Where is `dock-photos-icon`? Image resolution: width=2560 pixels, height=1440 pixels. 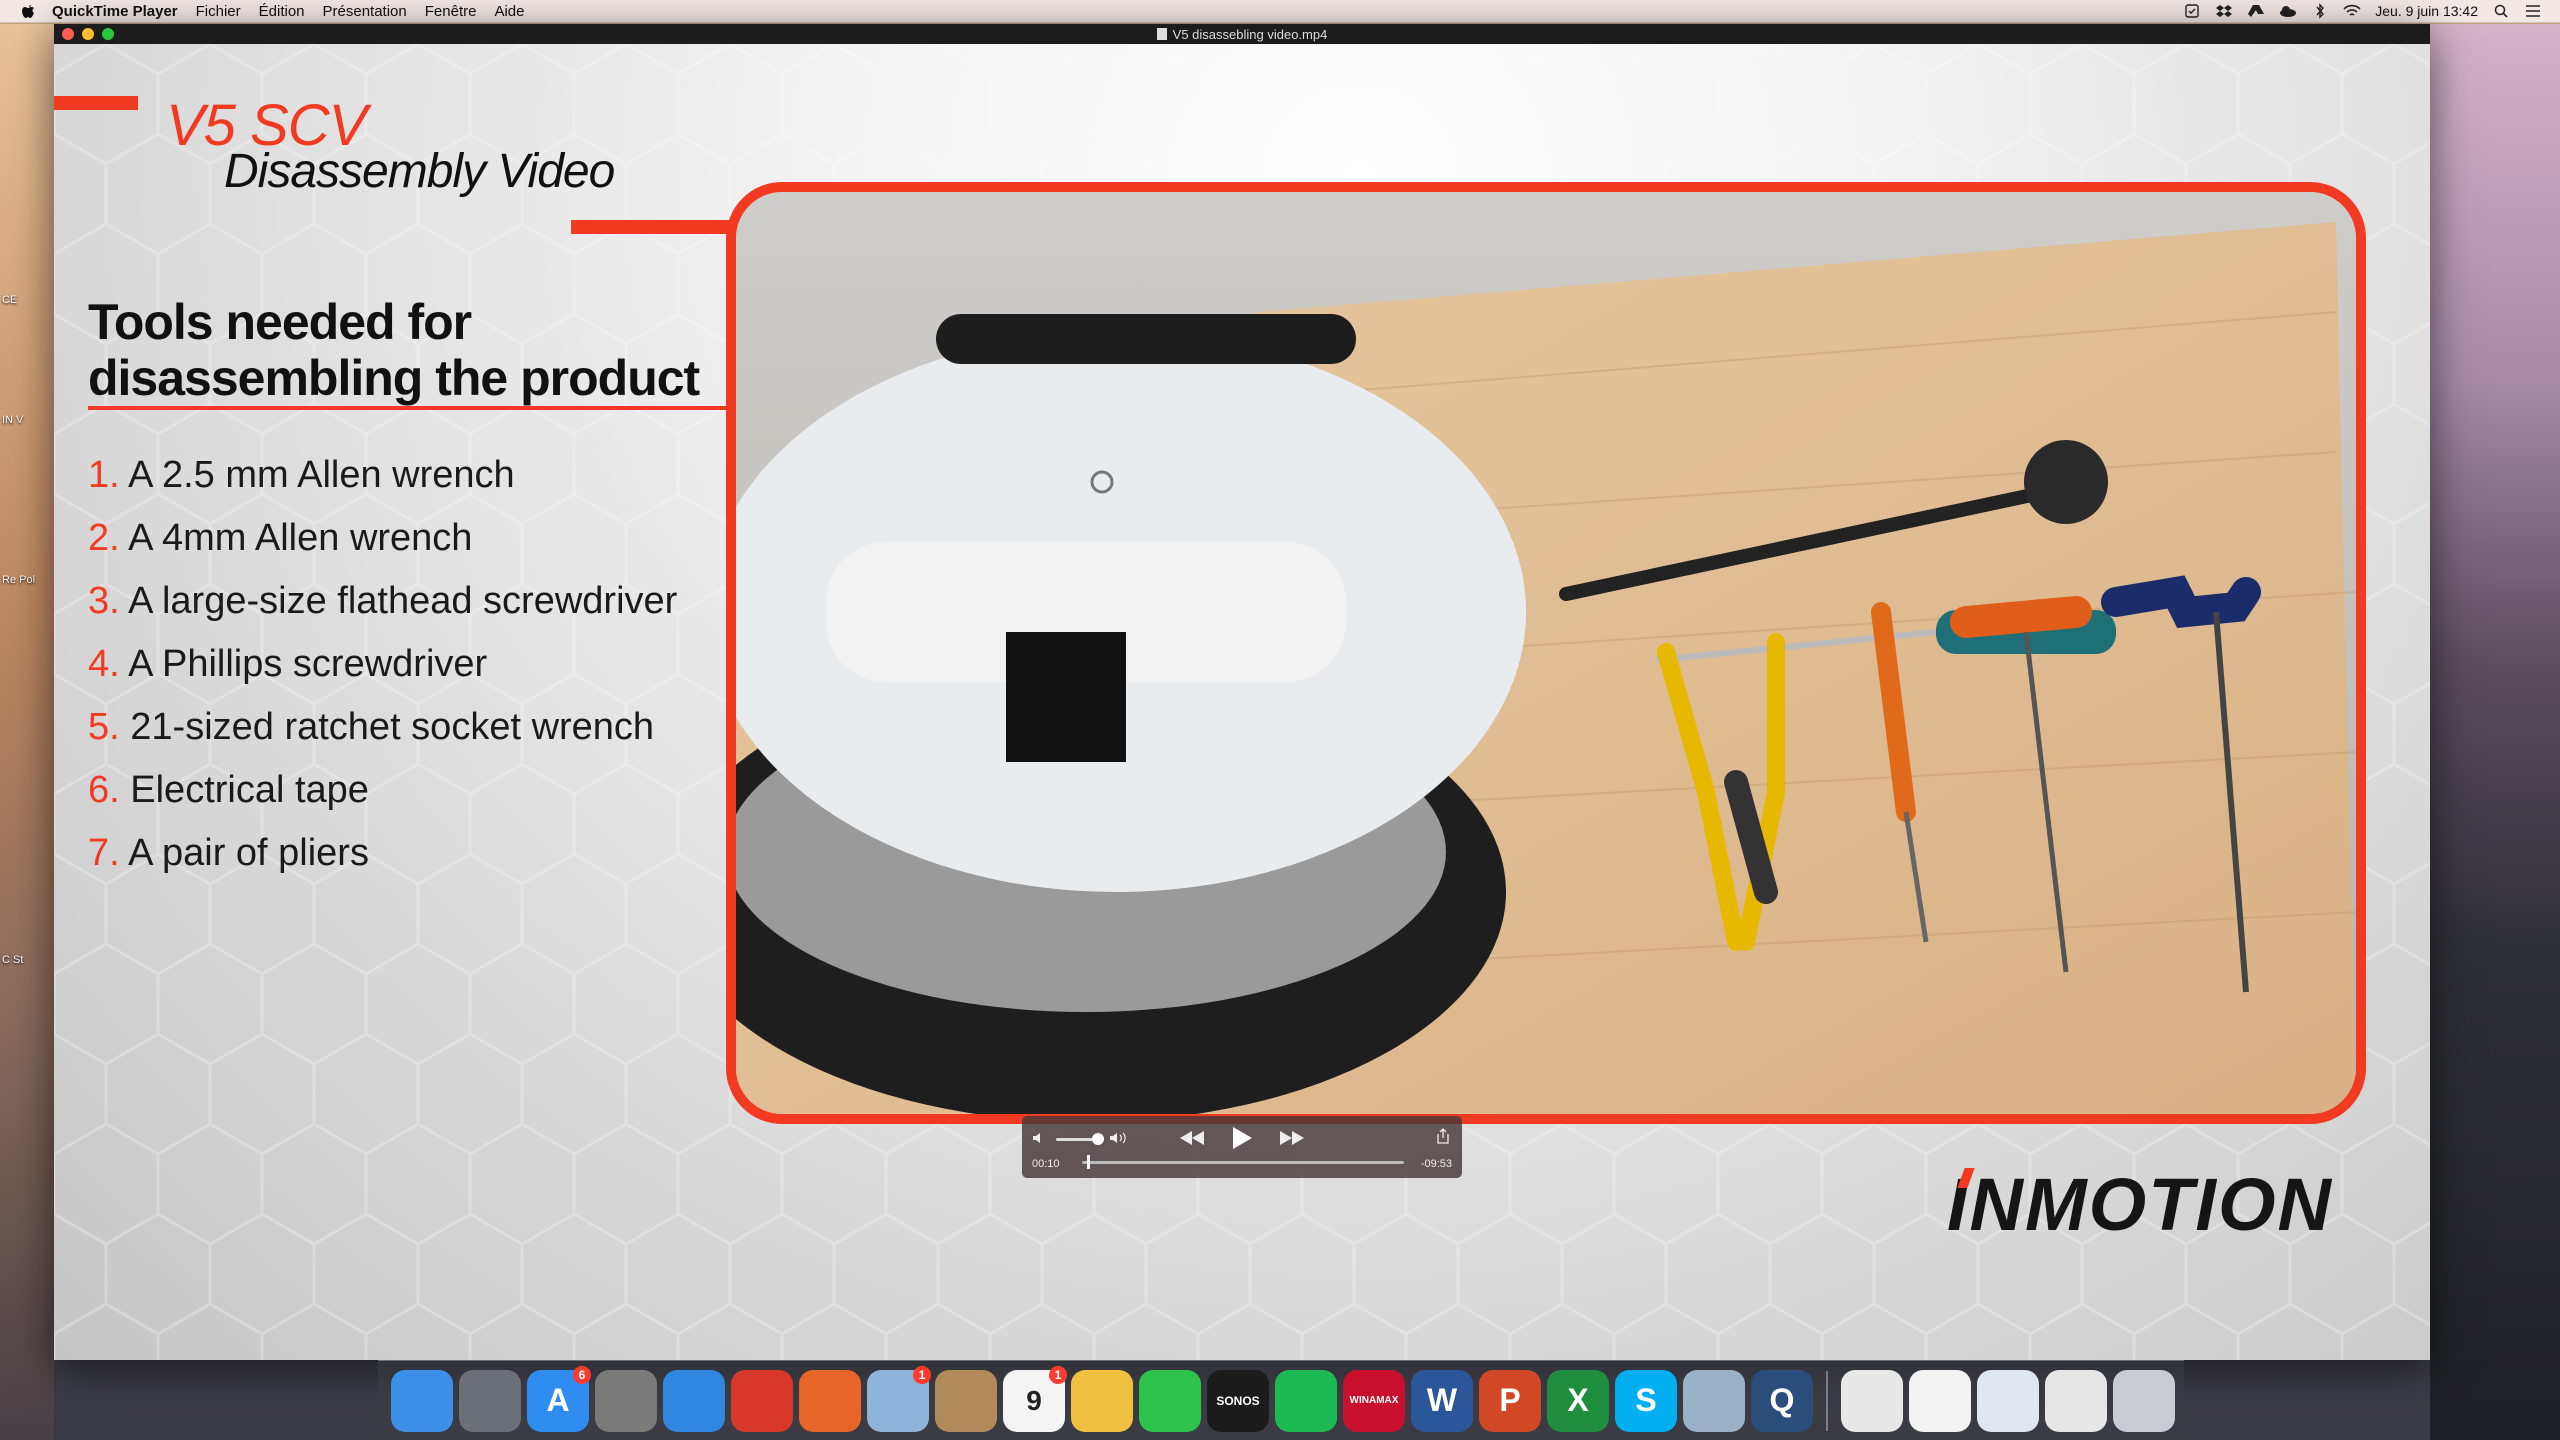
dock-photos-icon is located at coordinates (1102, 1400).